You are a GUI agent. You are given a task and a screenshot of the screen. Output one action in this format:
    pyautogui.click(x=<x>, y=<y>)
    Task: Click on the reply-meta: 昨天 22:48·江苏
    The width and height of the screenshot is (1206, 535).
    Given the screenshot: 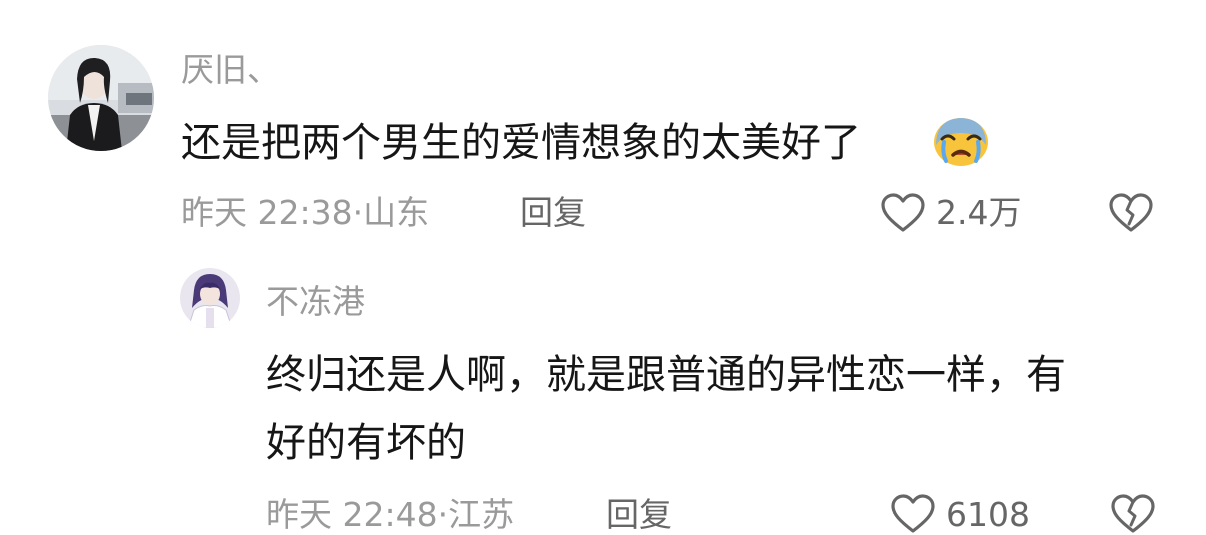 What is the action you would take?
    pyautogui.click(x=390, y=515)
    